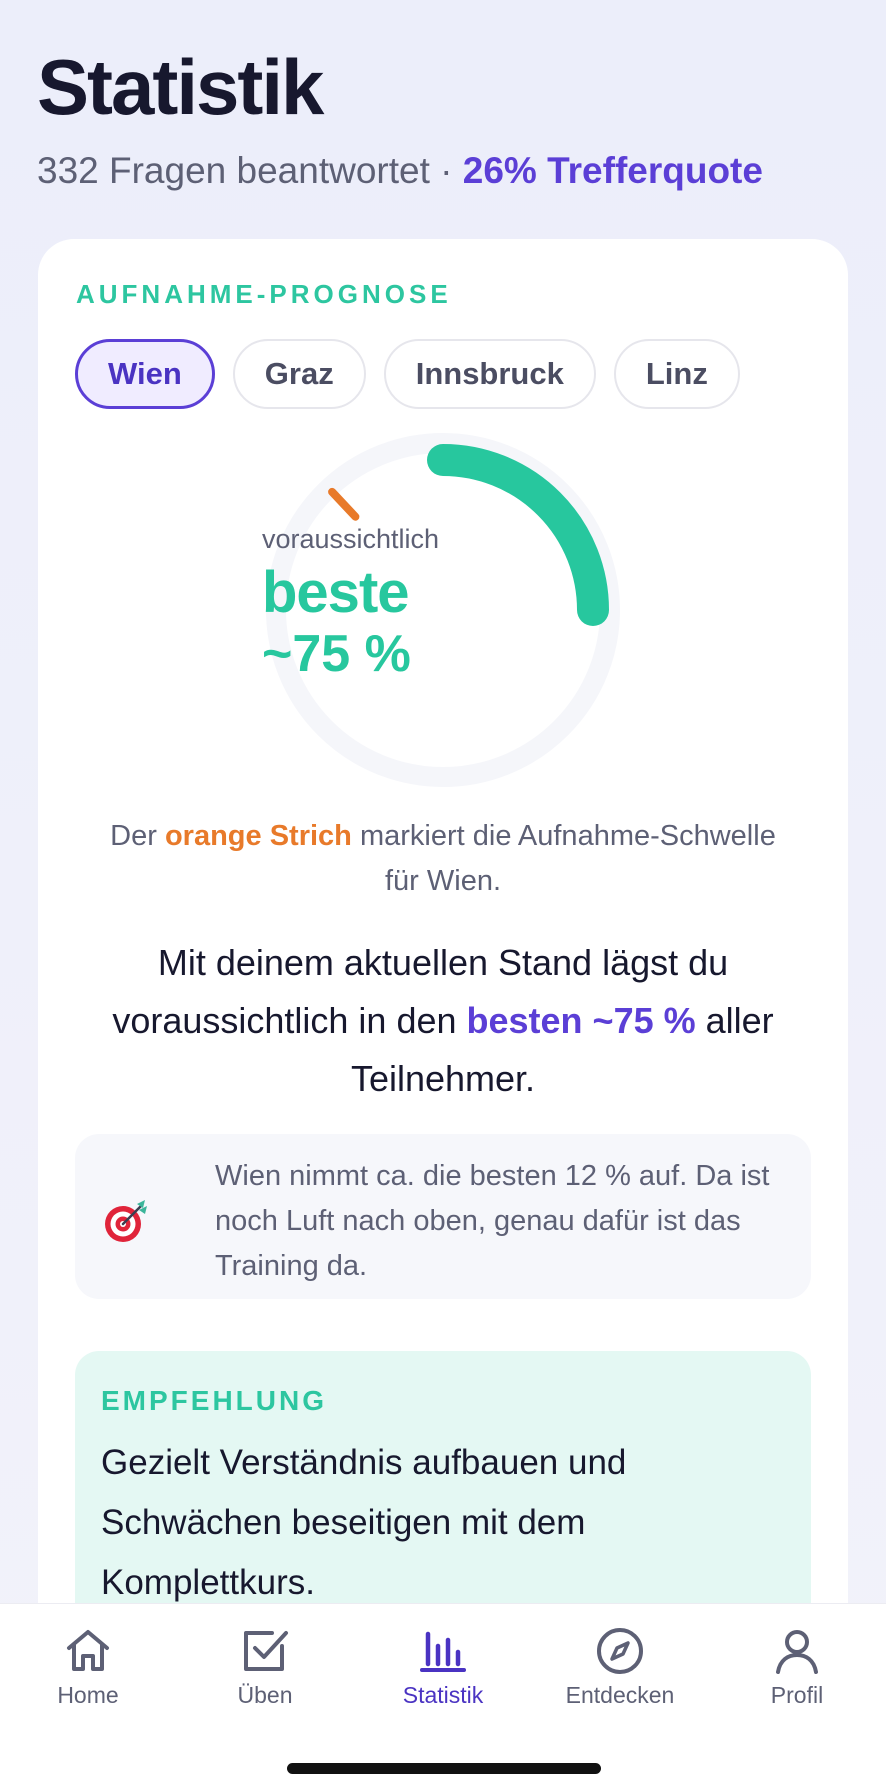 The image size is (886, 1790). Describe the element at coordinates (676, 374) in the screenshot. I see `chip-linz: Linz` at that location.